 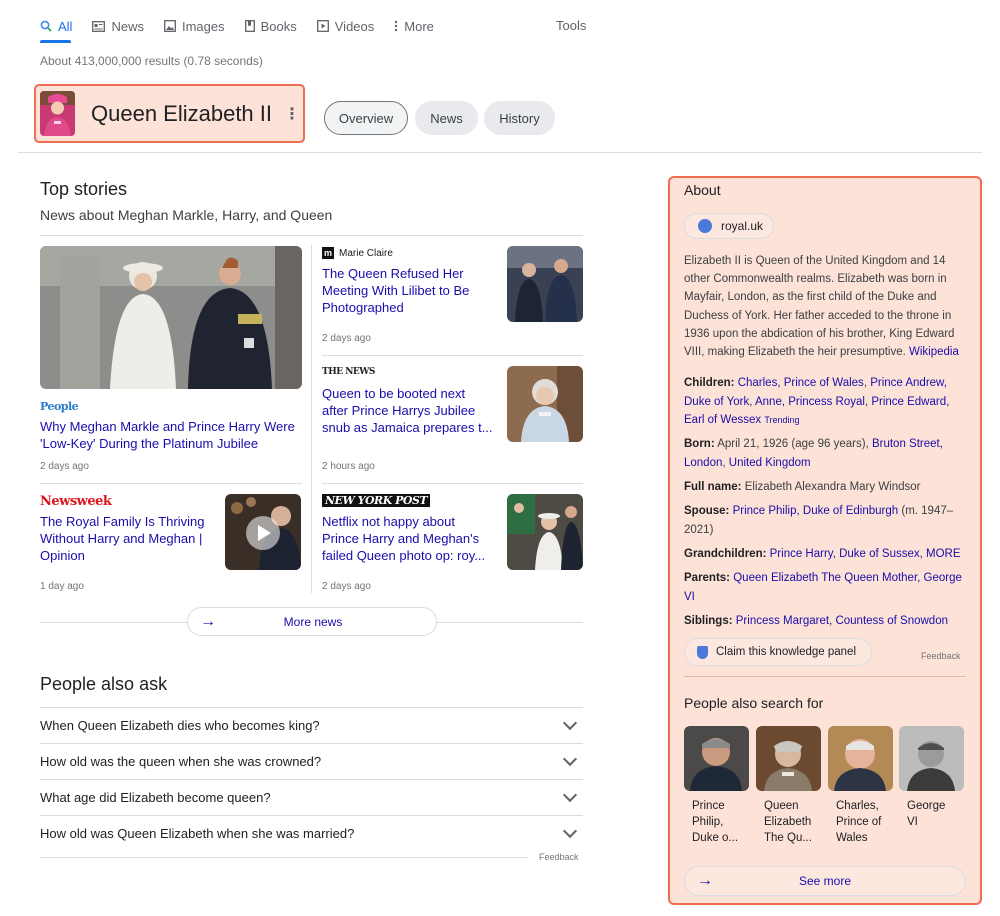 I want to click on tab-history: History, so click(x=519, y=118).